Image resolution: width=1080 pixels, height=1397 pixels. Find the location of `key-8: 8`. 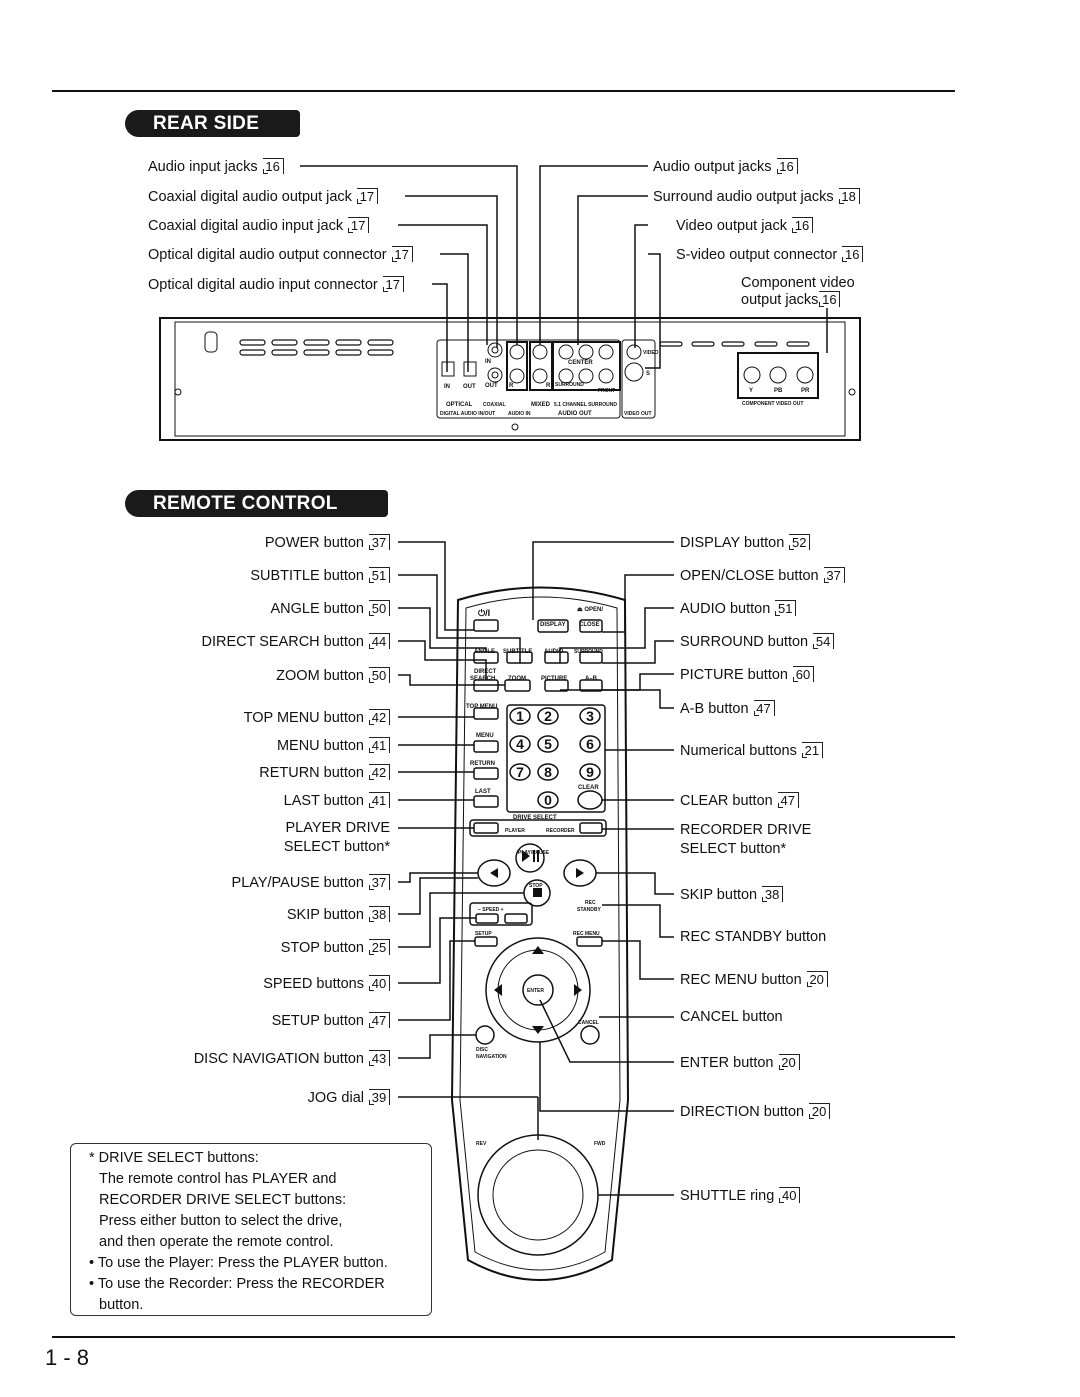

key-8: 8 is located at coordinates (548, 772).